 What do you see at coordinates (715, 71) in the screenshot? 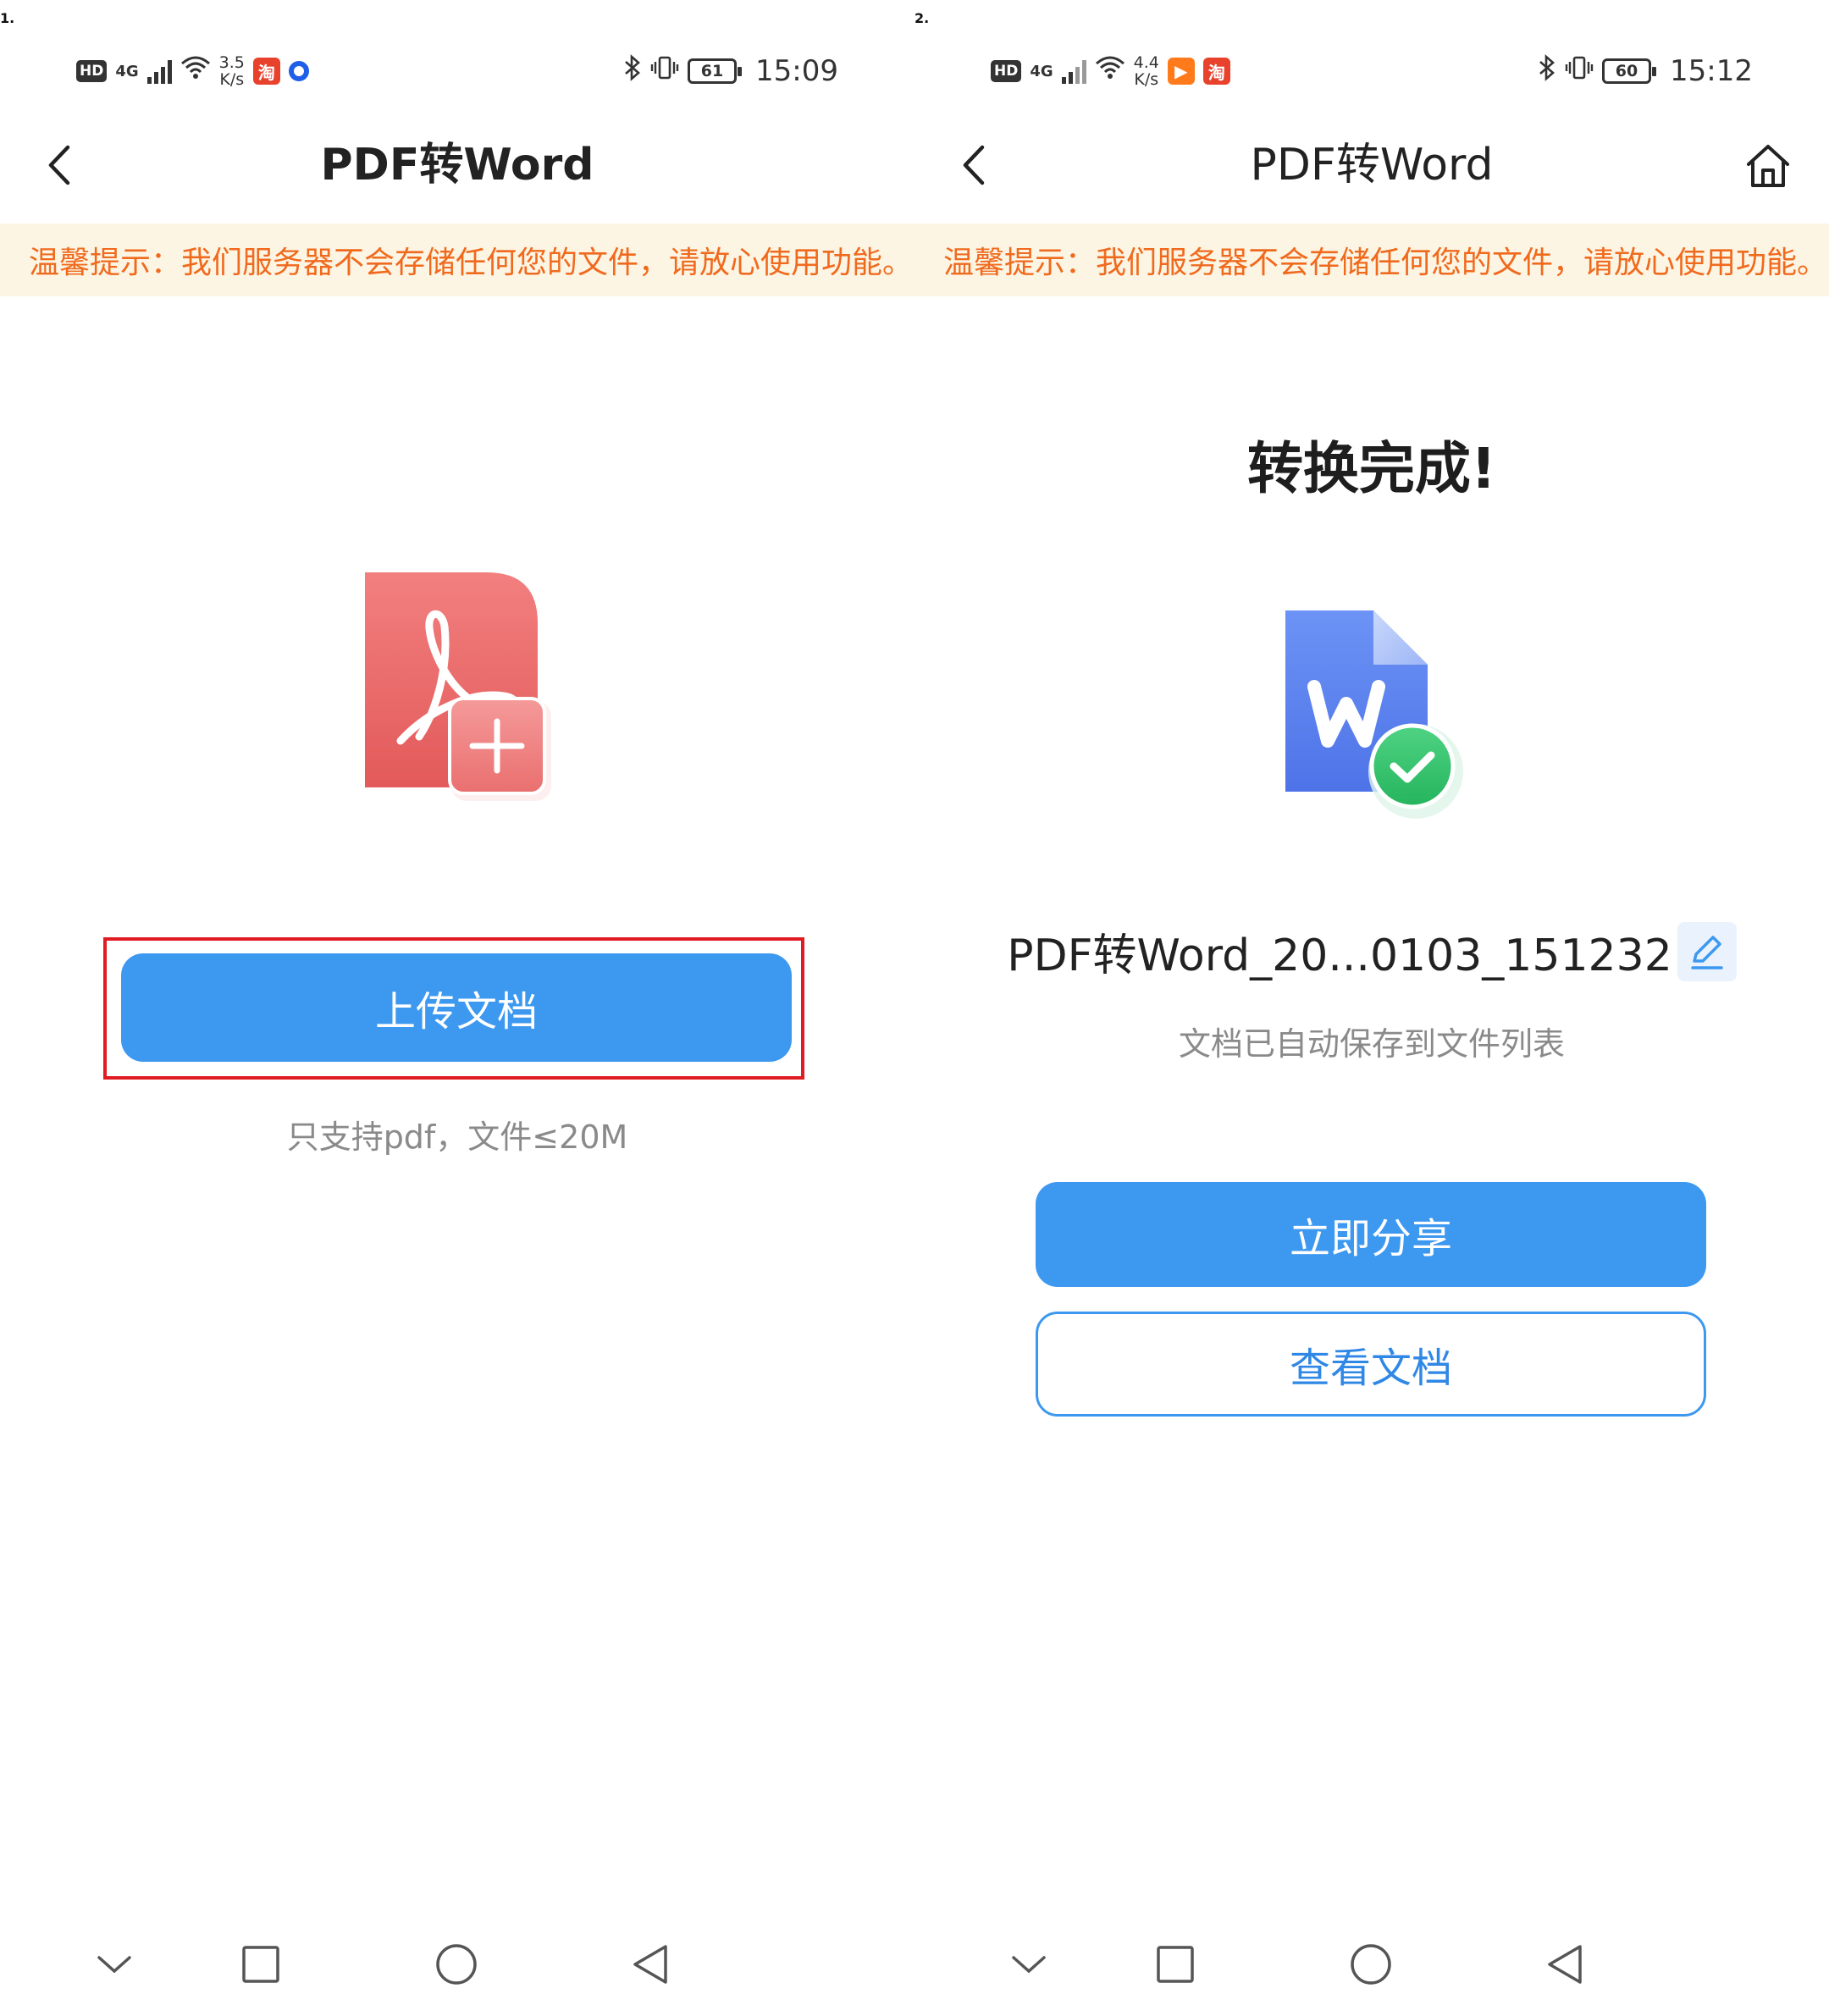
I see `battery-indicator: 61` at bounding box center [715, 71].